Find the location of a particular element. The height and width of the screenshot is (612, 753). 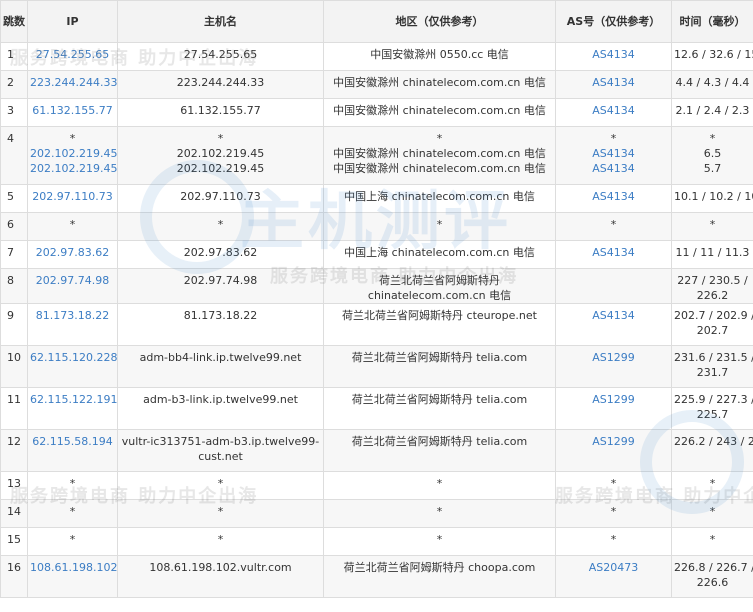

cell-hop: 3 is located at coordinates (14, 112).